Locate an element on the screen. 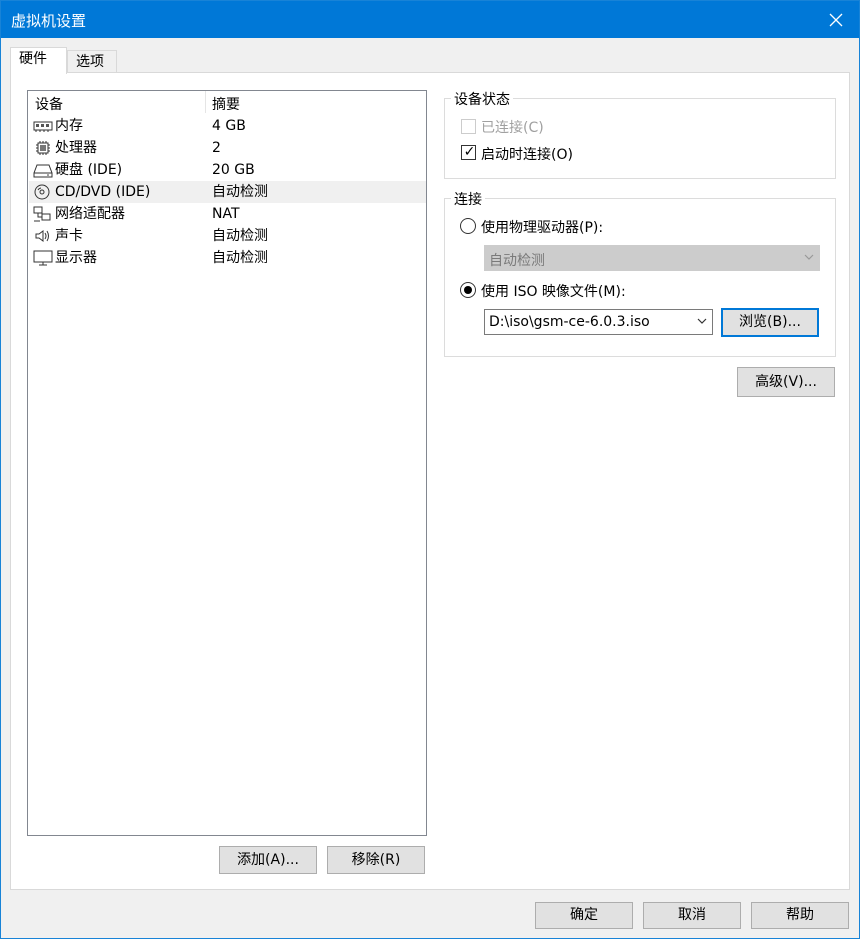 The image size is (860, 939). device-row-memory: 内存 4 GB is located at coordinates (227, 126).